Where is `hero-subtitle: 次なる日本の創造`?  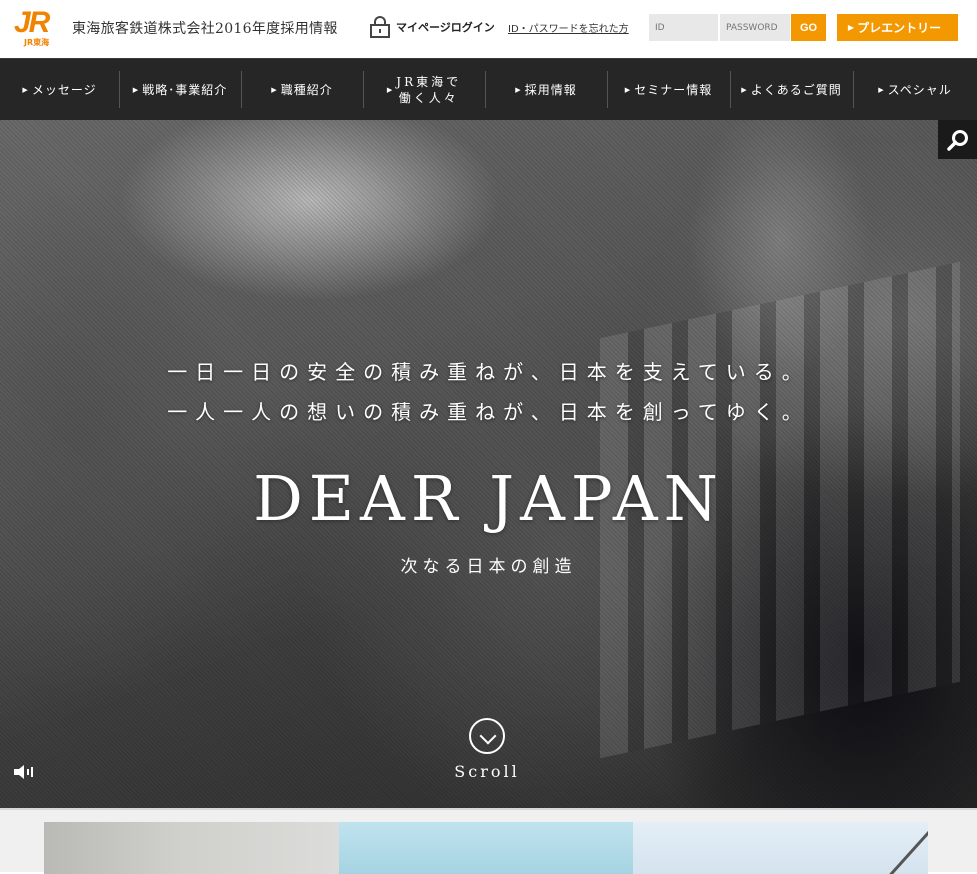
hero-subtitle: 次なる日本の創造 is located at coordinates (488, 567).